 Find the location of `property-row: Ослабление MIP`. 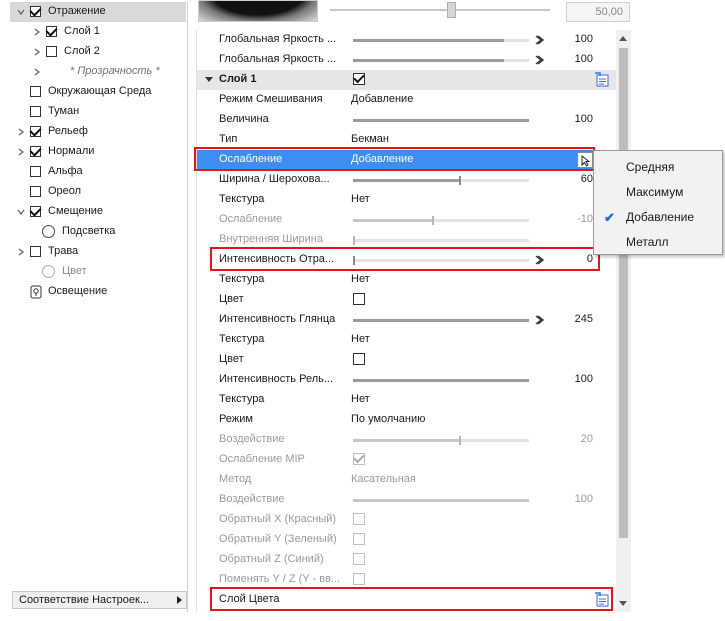

property-row: Ослабление MIP is located at coordinates (407, 460).